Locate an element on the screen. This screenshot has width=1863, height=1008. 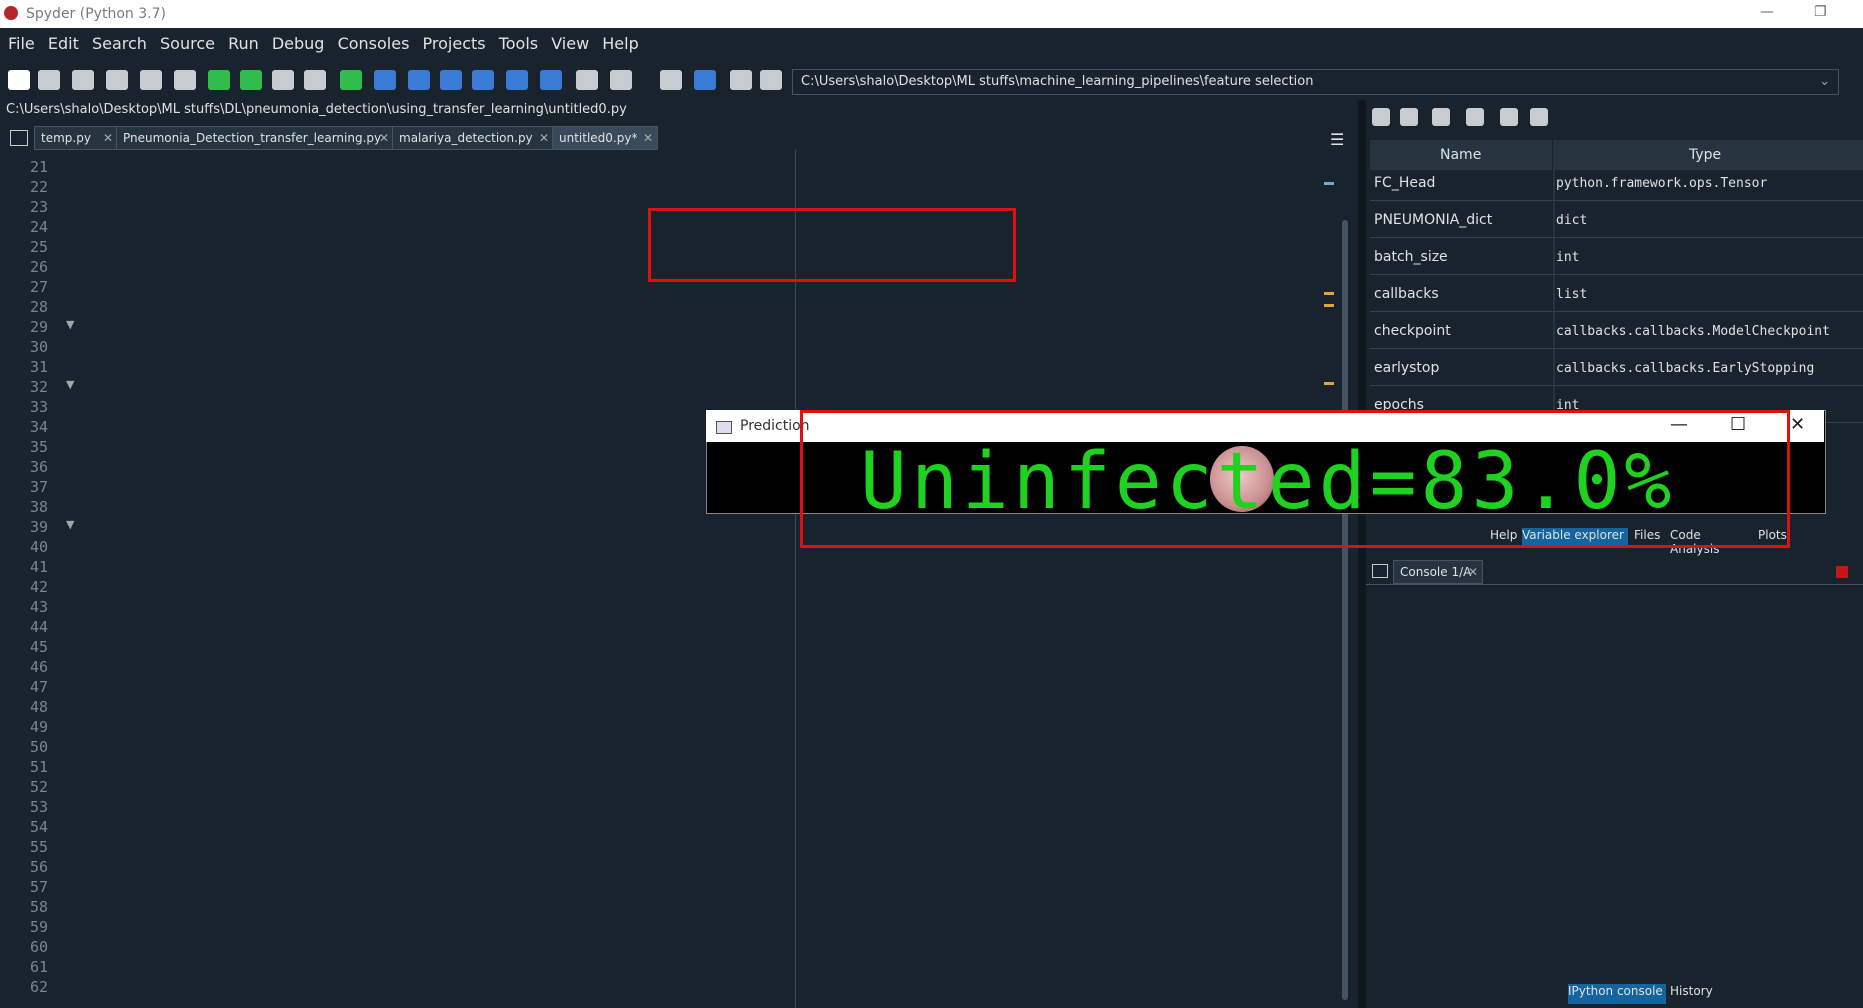
line-number: 43 is located at coordinates (38, 607).